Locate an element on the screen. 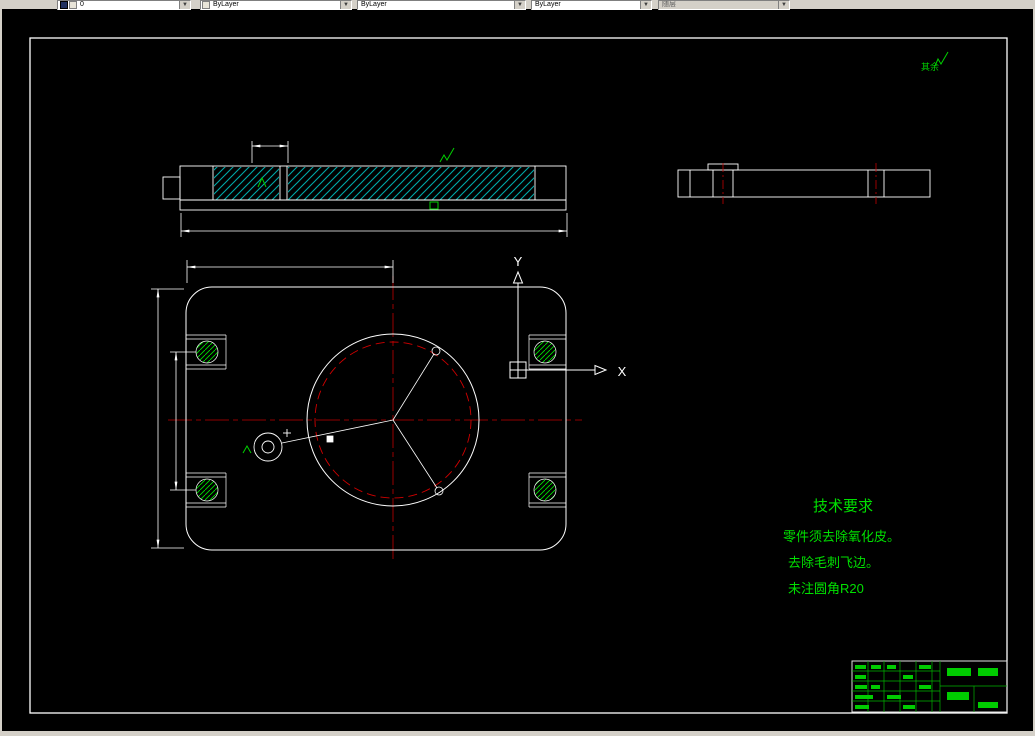 The image size is (1035, 736). plotstyle-combo: 随层 ▼ is located at coordinates (724, 5).